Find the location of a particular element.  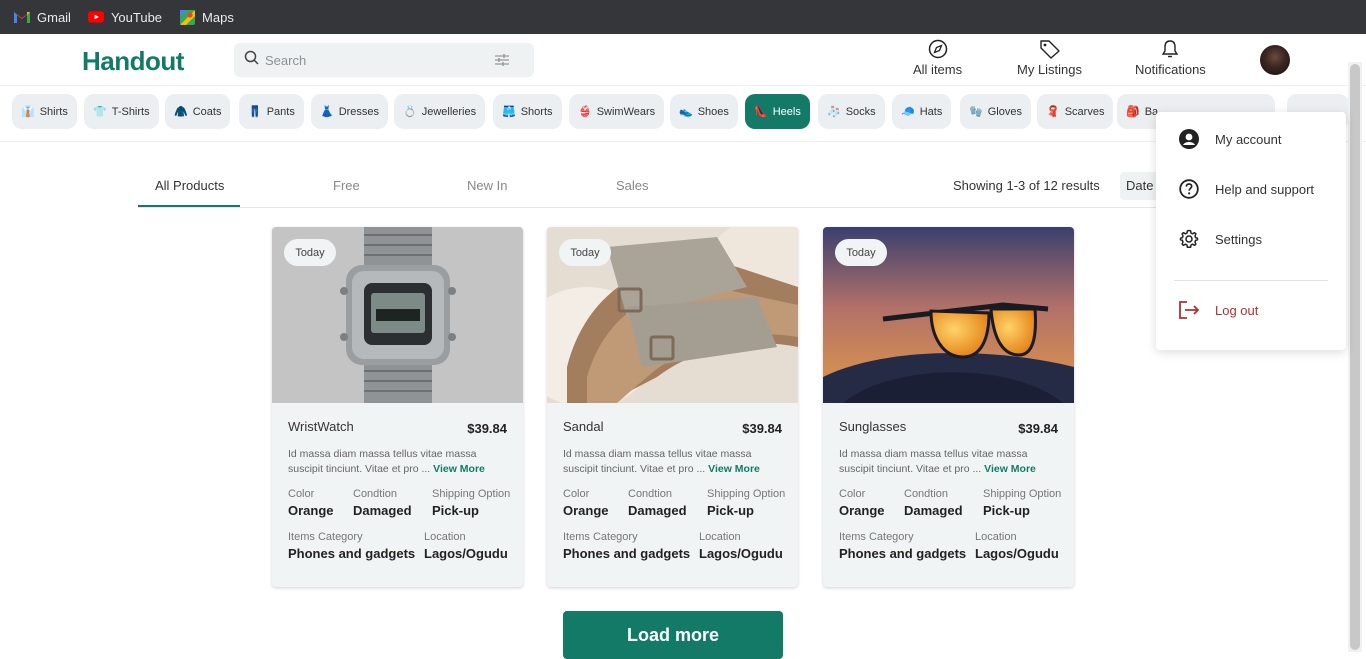

pants-icon: 👖 is located at coordinates (255, 112).